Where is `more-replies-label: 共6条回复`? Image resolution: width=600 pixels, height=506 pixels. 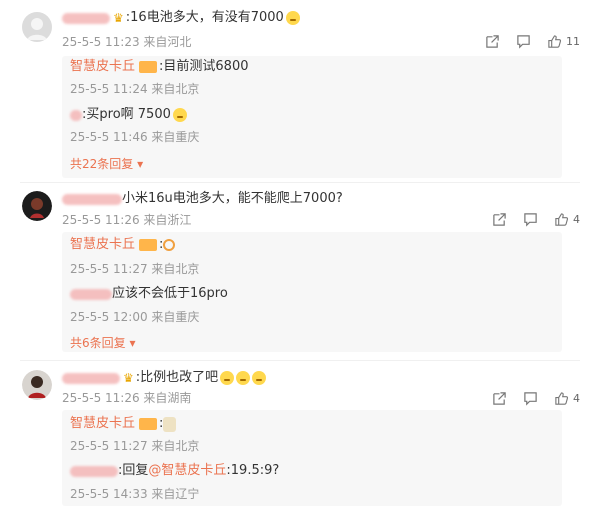
more-replies-label: 共6条回复 is located at coordinates (98, 343).